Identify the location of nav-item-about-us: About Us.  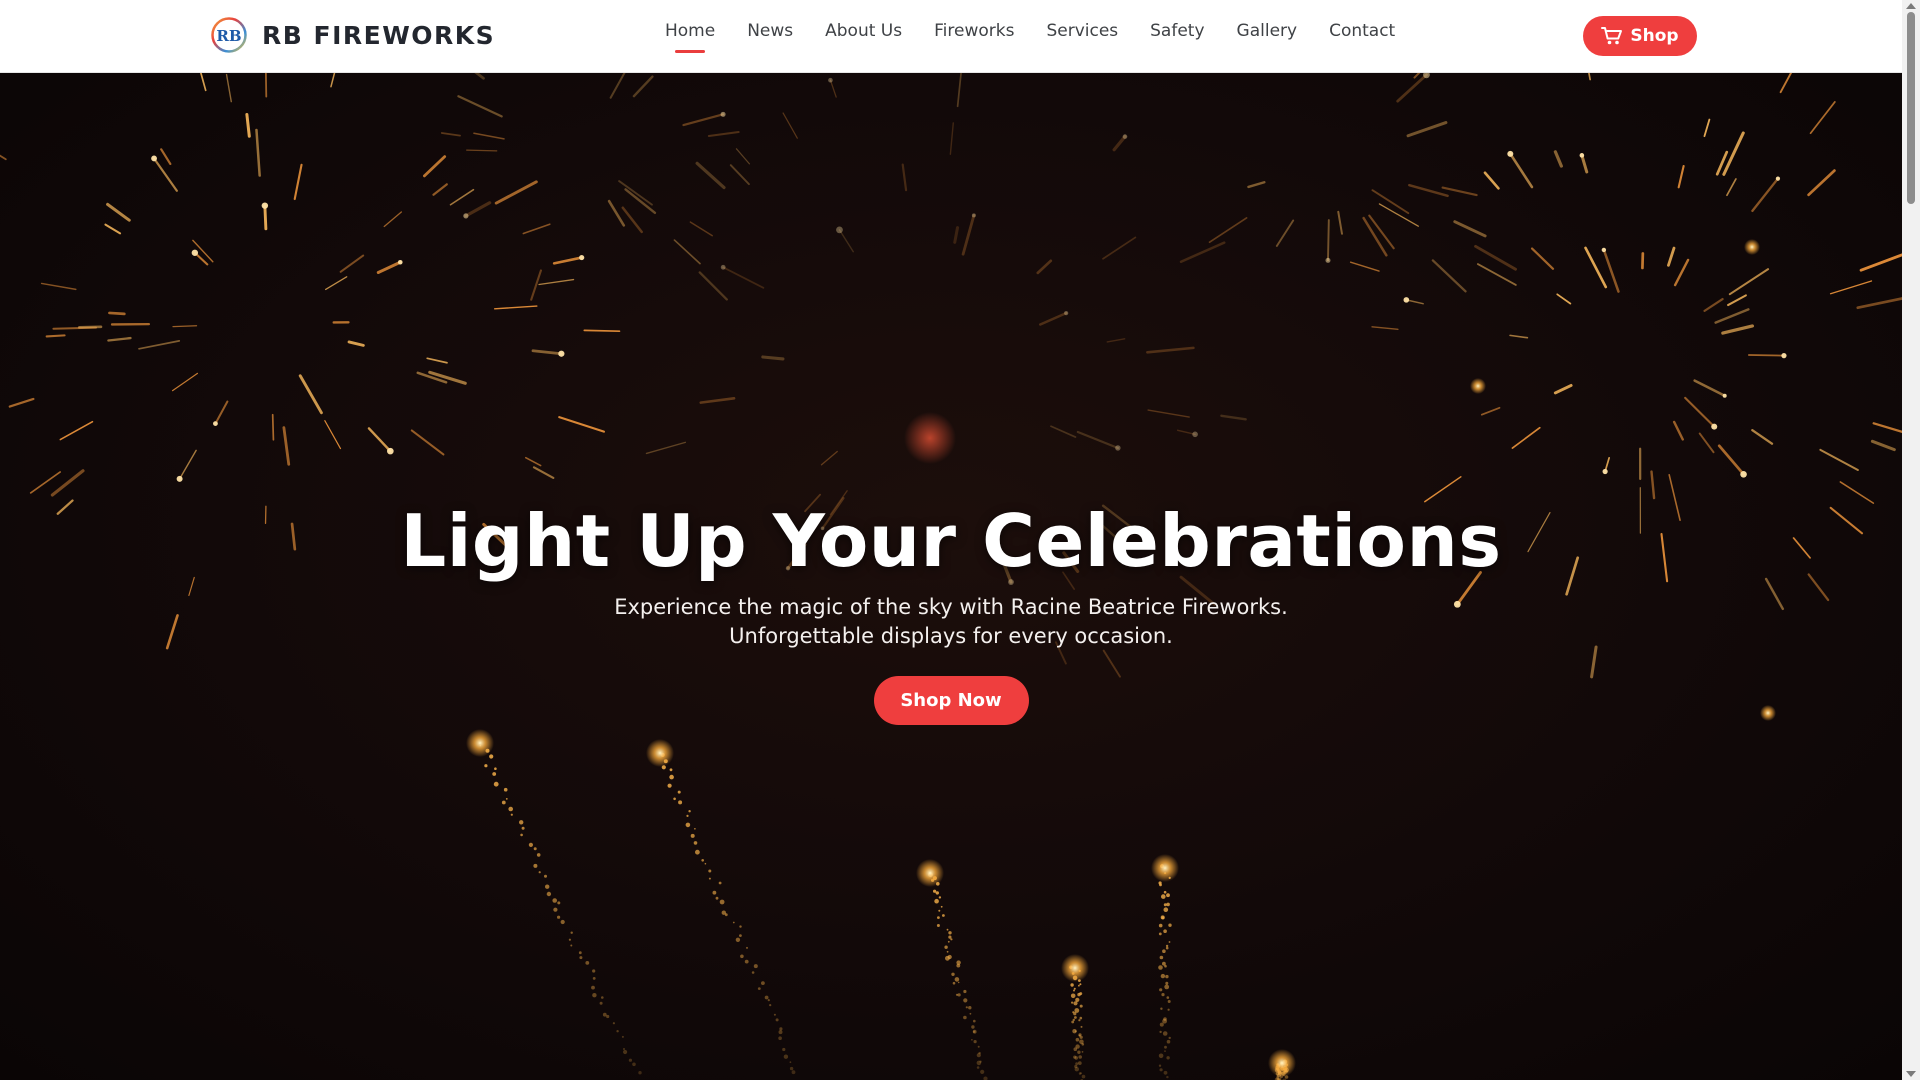
(863, 36).